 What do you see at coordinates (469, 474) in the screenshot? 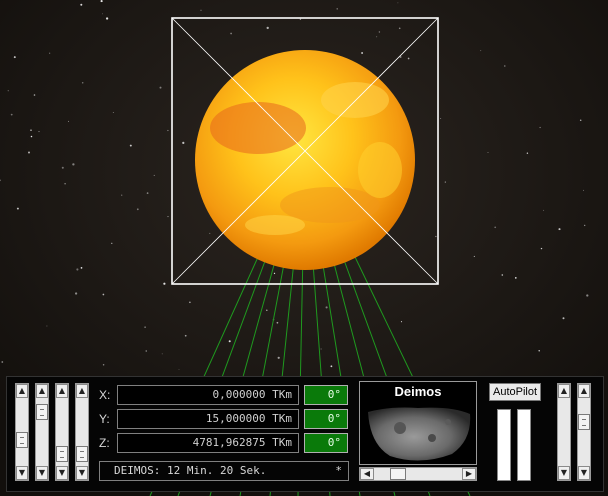
I see `scroll-right-button: ▶` at bounding box center [469, 474].